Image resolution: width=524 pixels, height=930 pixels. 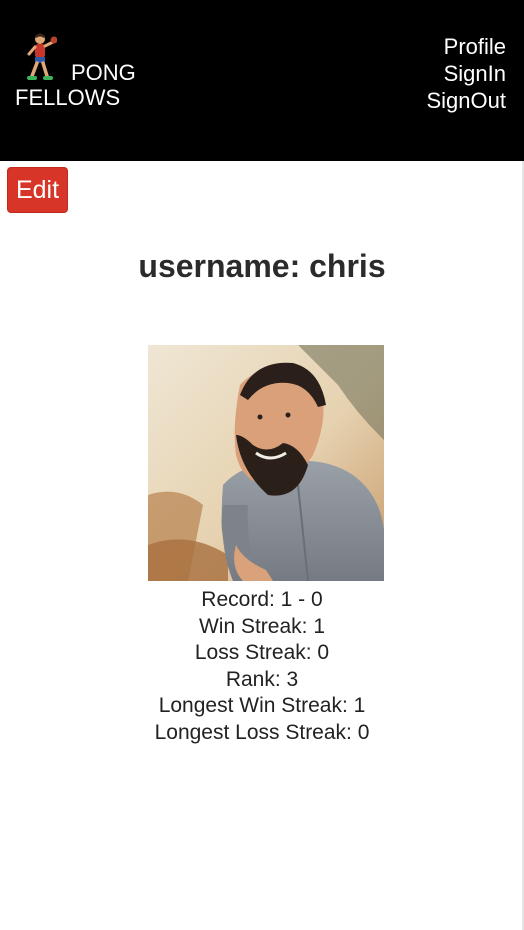 I want to click on brand: PONG FELLOWS, so click(x=75, y=71).